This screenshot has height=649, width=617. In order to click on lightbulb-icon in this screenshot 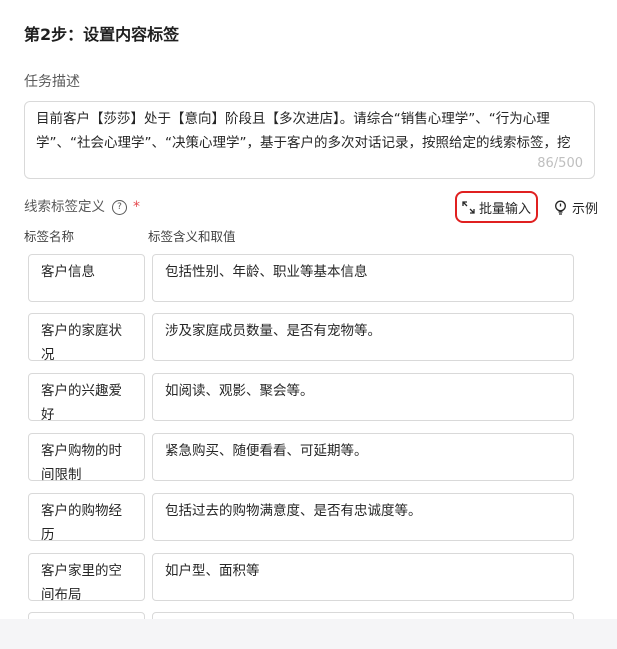, I will do `click(560, 207)`.